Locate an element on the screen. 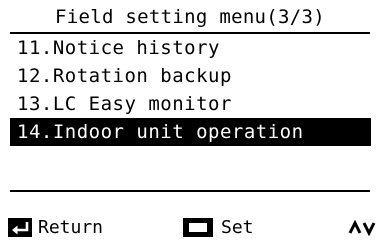 This screenshot has width=381, height=241. menu-item-lc-easy-monitor: 13.LC Easy monitor is located at coordinates (190, 104).